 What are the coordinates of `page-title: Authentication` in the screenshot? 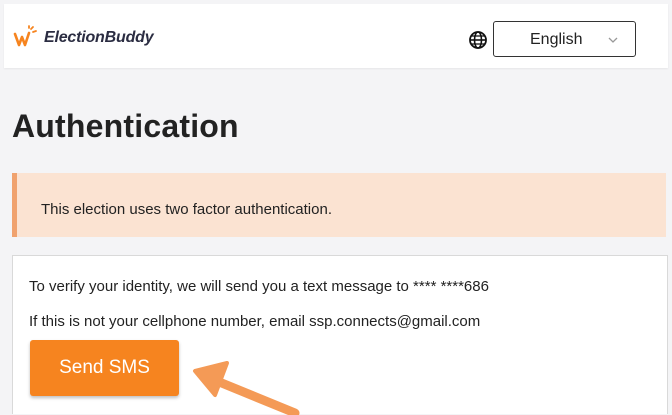 It's located at (125, 126).